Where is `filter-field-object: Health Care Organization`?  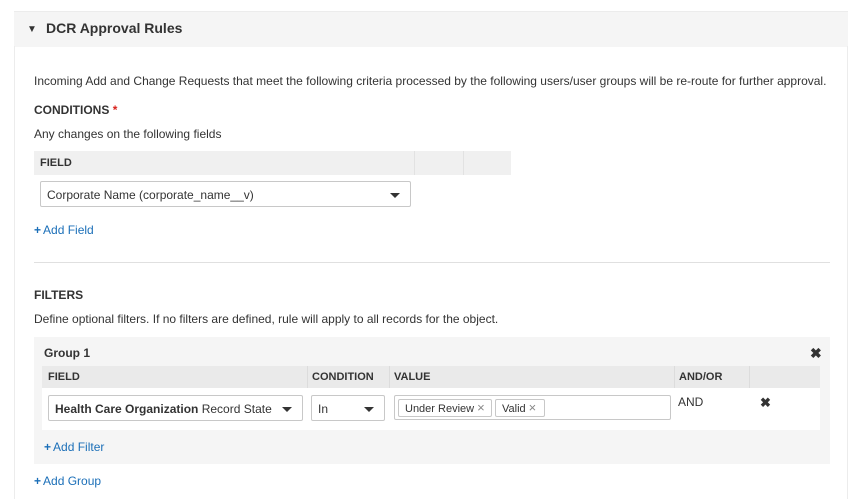 filter-field-object: Health Care Organization is located at coordinates (127, 409).